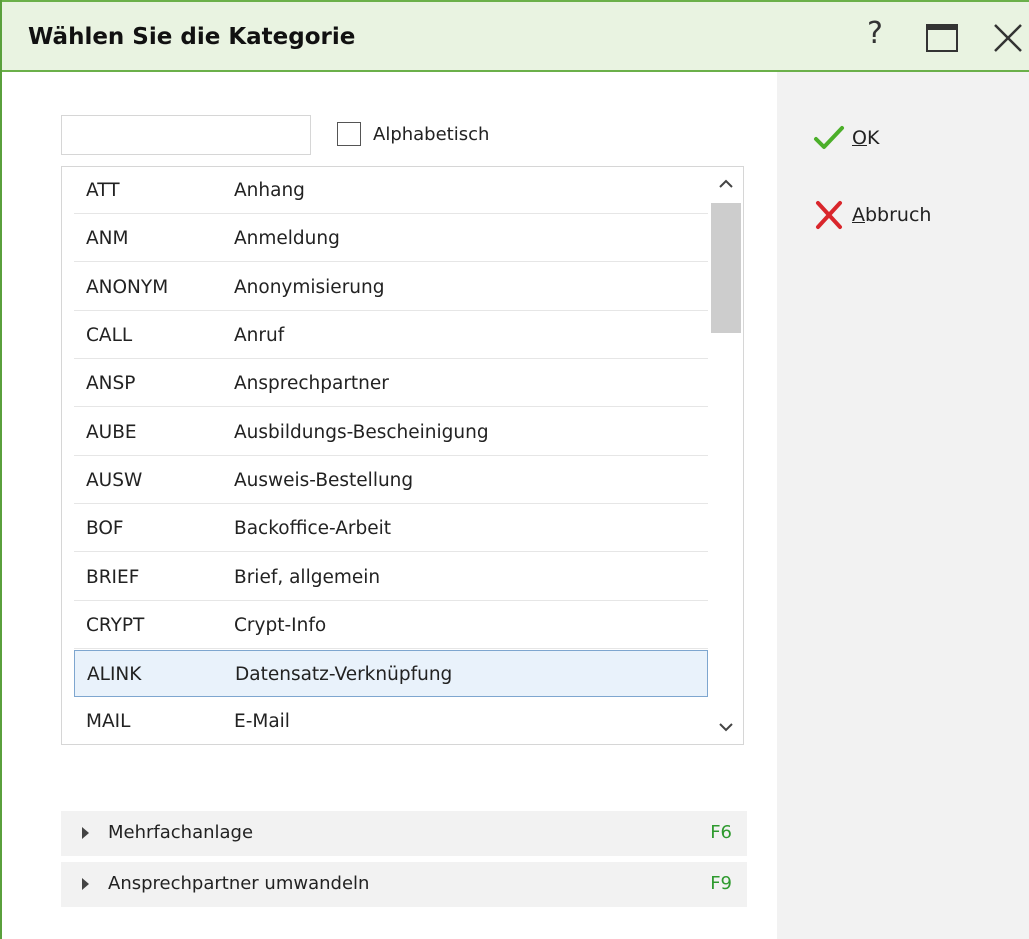 The image size is (1029, 939). I want to click on category-name: Ausweis-Bestellung, so click(324, 480).